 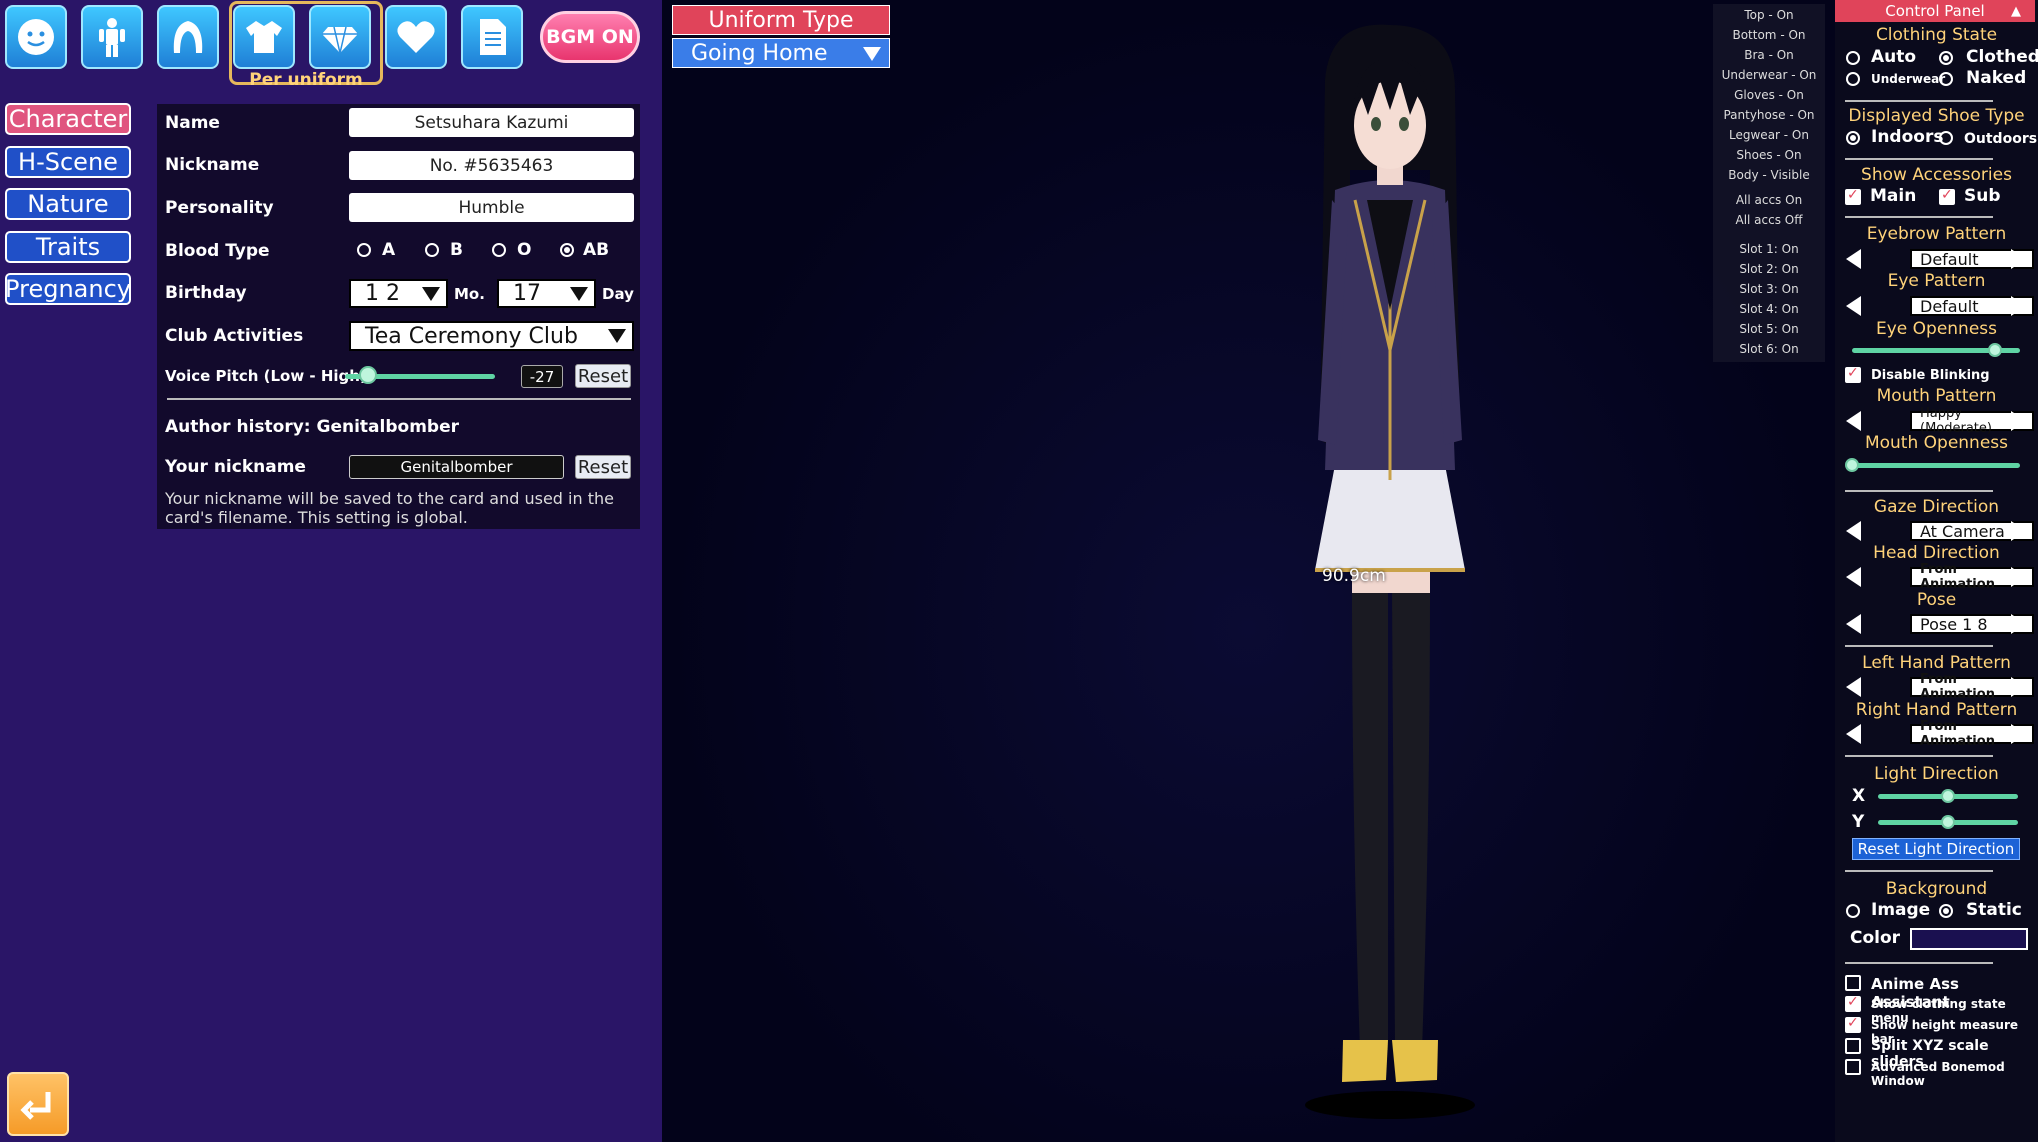 What do you see at coordinates (1936, 234) in the screenshot?
I see `eyebrow-title: Eyebrow Pattern` at bounding box center [1936, 234].